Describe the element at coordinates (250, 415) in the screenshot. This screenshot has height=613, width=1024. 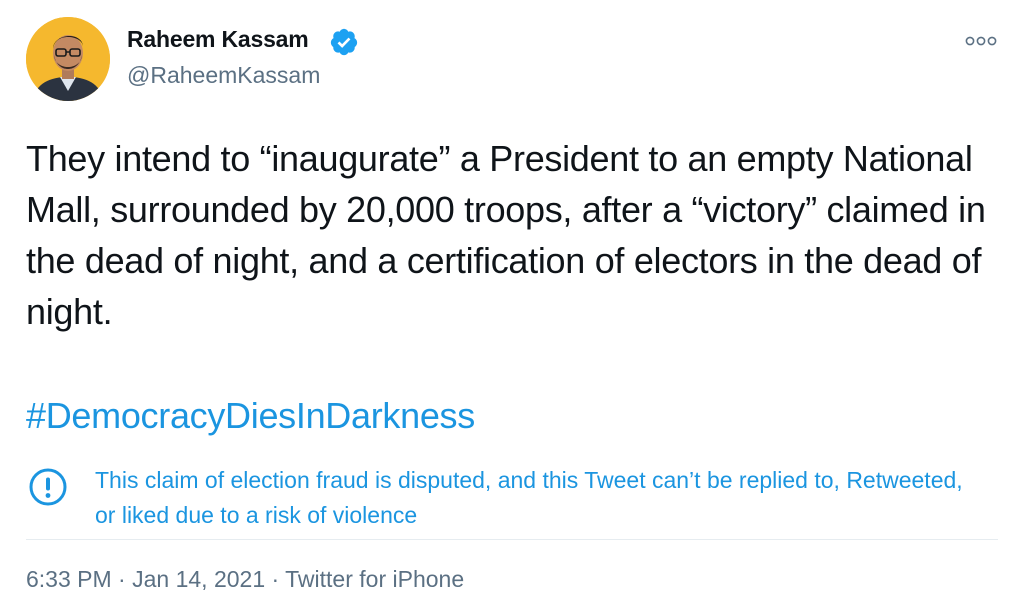
I see `hashtag-link: #DemocracyDiesInDarkness` at that location.